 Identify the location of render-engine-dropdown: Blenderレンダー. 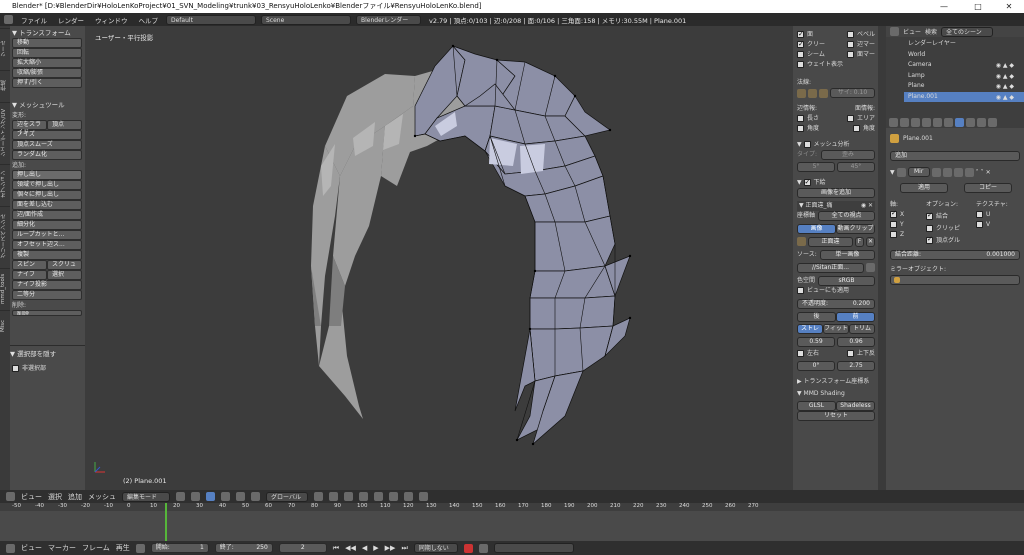
(388, 19).